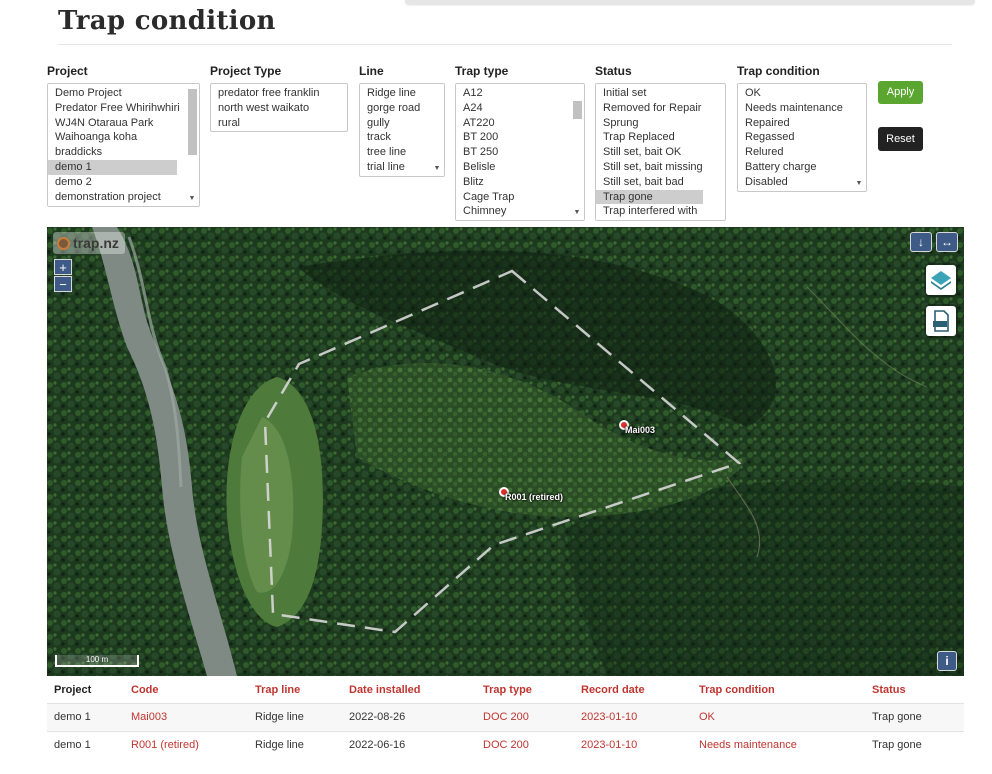  Describe the element at coordinates (509, 211) in the screenshot. I see `trap-type-option: Chimney` at that location.